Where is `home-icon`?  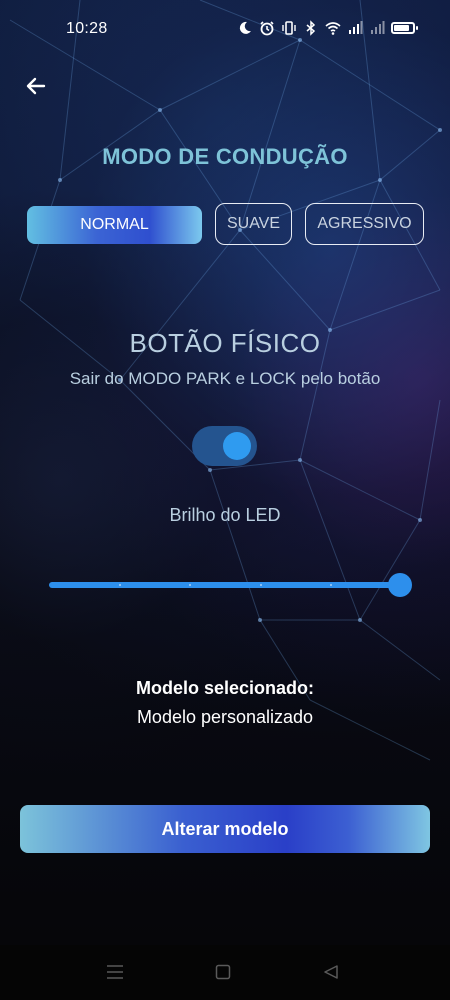 home-icon is located at coordinates (223, 972).